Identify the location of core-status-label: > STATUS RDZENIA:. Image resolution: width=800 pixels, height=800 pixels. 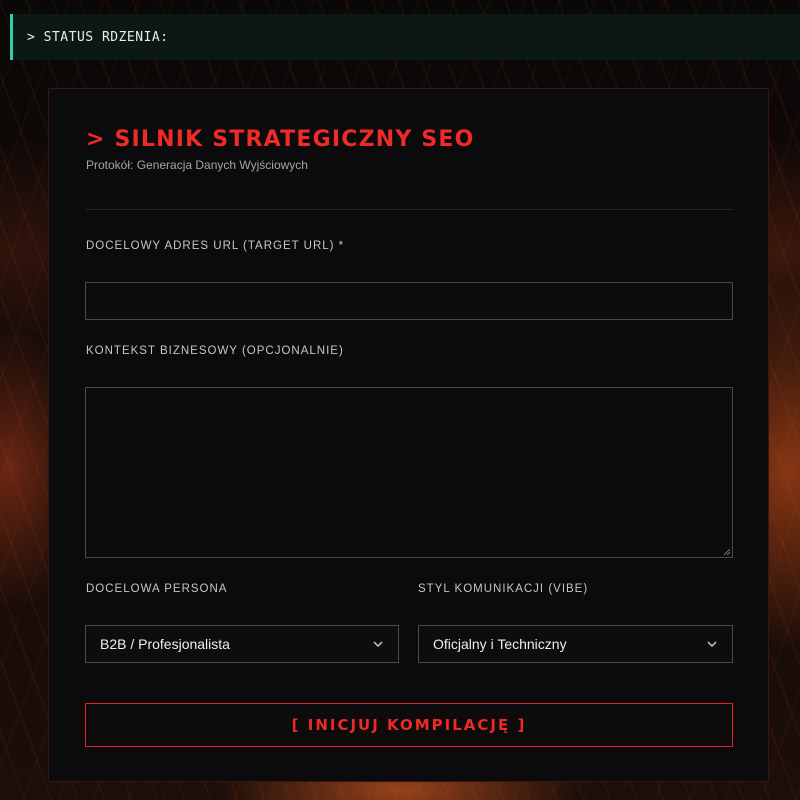
(98, 37).